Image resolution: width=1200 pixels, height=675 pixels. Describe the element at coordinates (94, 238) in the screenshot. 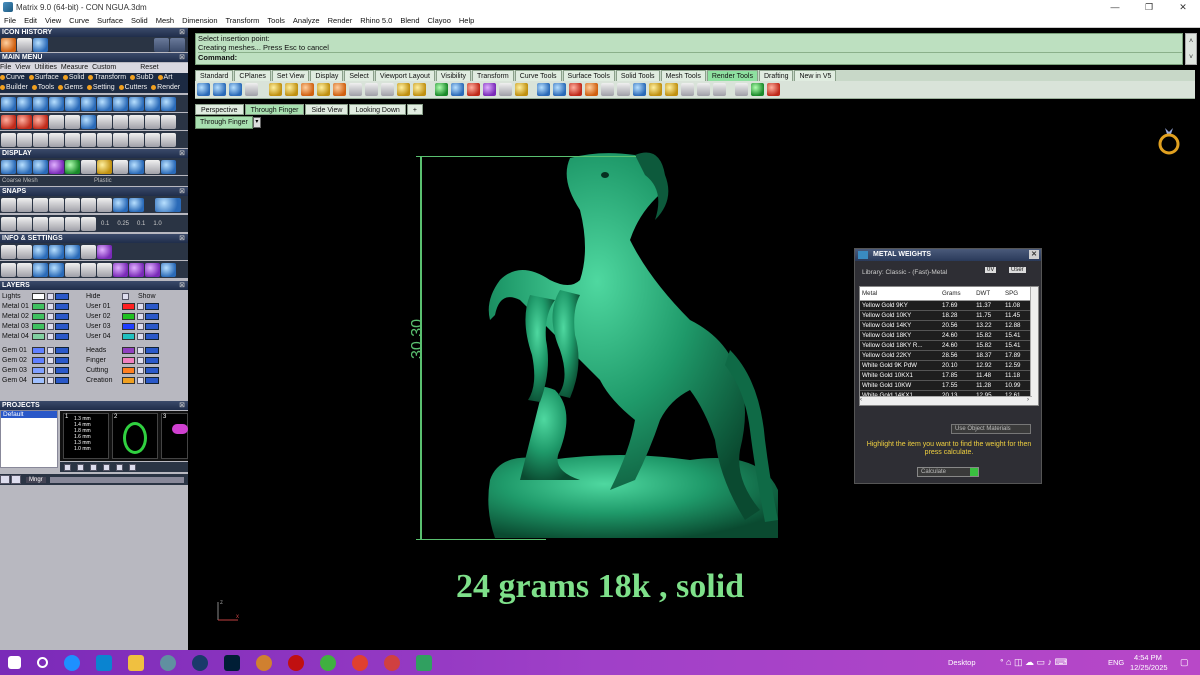

I see `info-settings-header: INFO & SETTINGS ⊠` at that location.